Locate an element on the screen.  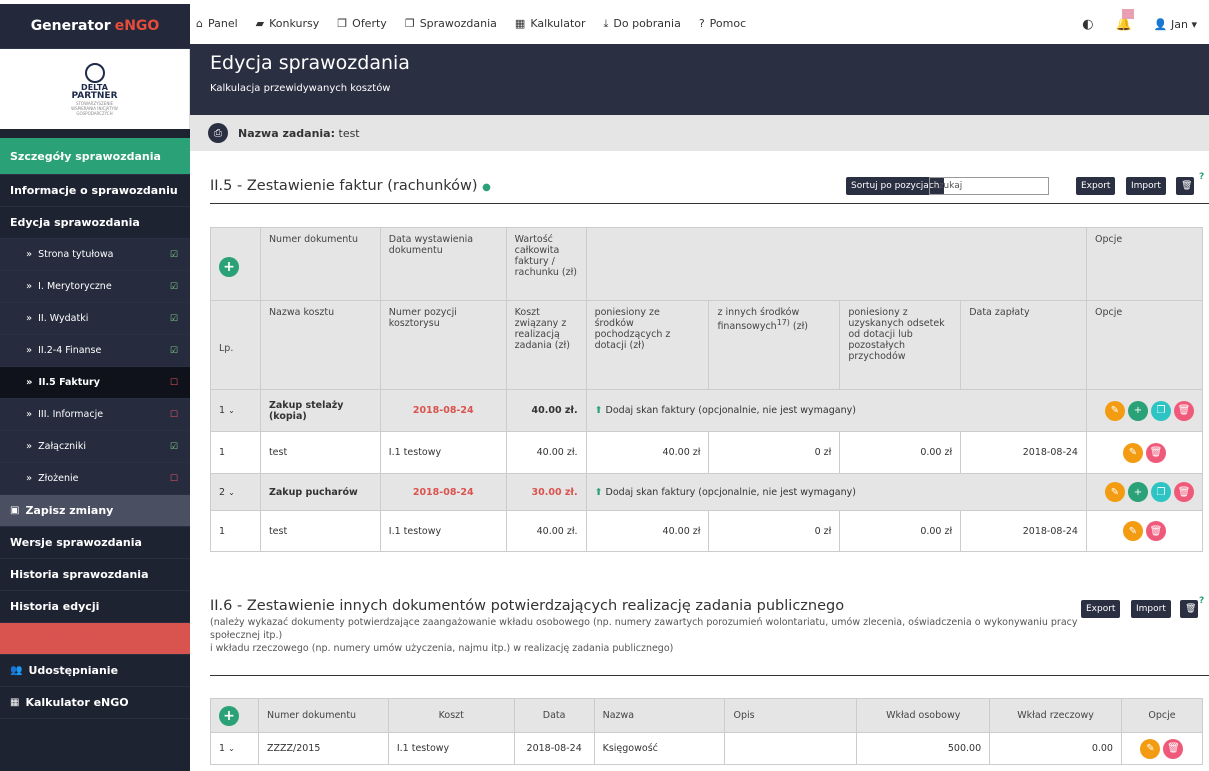
notification-bell: 🔔 is located at coordinates (1124, 20).